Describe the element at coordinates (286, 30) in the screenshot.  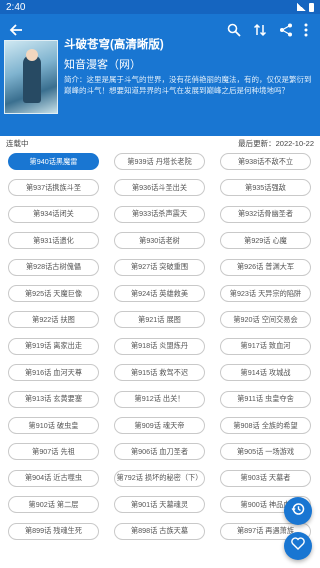
I see `share-icon` at that location.